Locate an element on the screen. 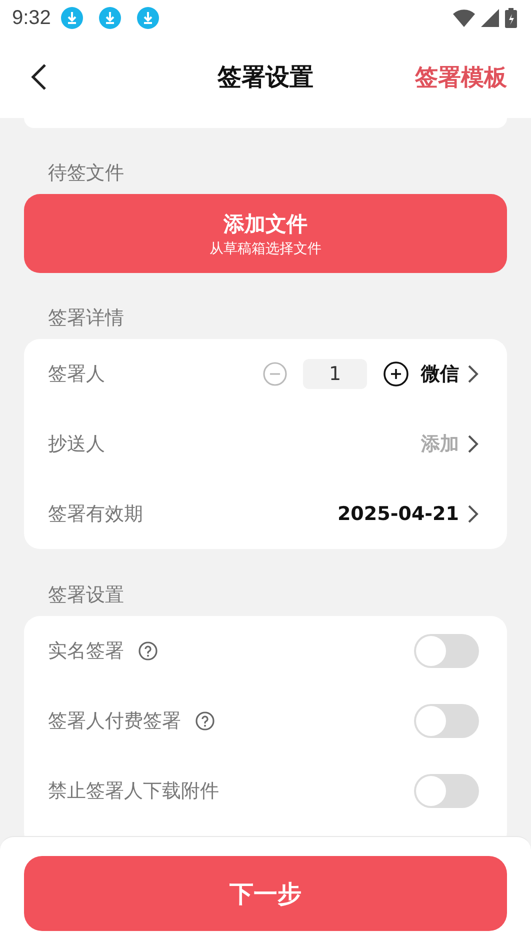 The image size is (531, 944). add-file-button: 添加文件 从草稿箱选择文件 is located at coordinates (265, 233).